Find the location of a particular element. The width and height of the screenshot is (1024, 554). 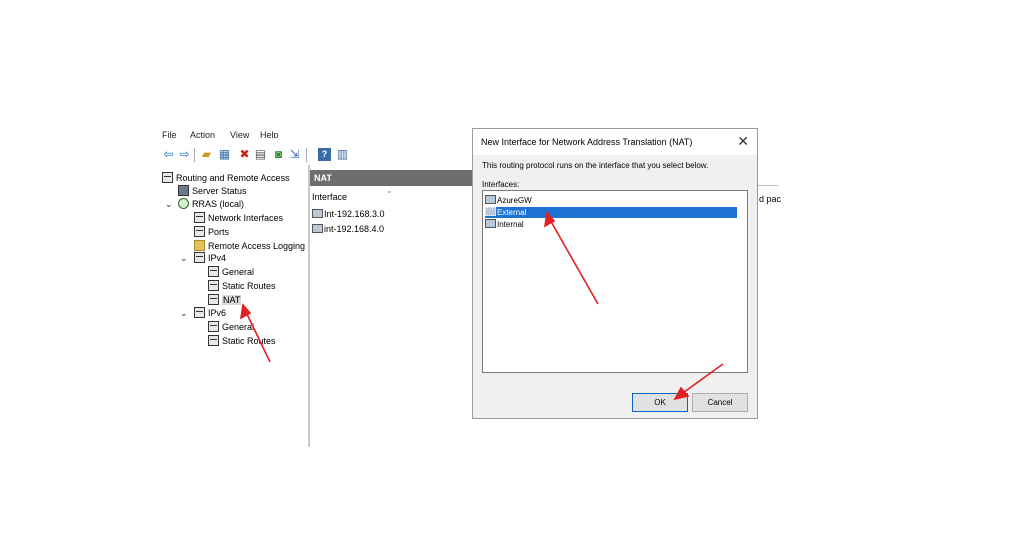

arrow-to-external is located at coordinates (573, 261).